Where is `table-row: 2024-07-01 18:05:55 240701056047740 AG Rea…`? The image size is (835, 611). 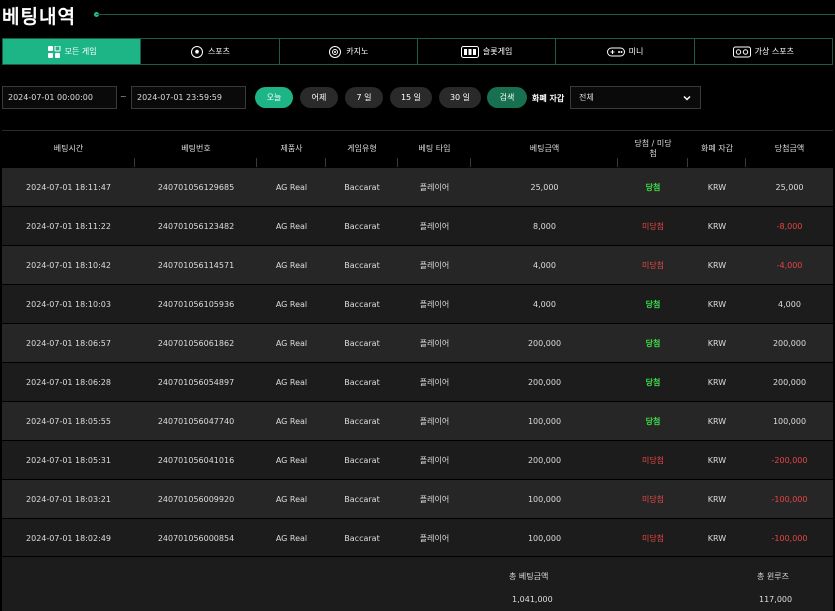 table-row: 2024-07-01 18:05:55 240701056047740 AG Rea… is located at coordinates (417, 420).